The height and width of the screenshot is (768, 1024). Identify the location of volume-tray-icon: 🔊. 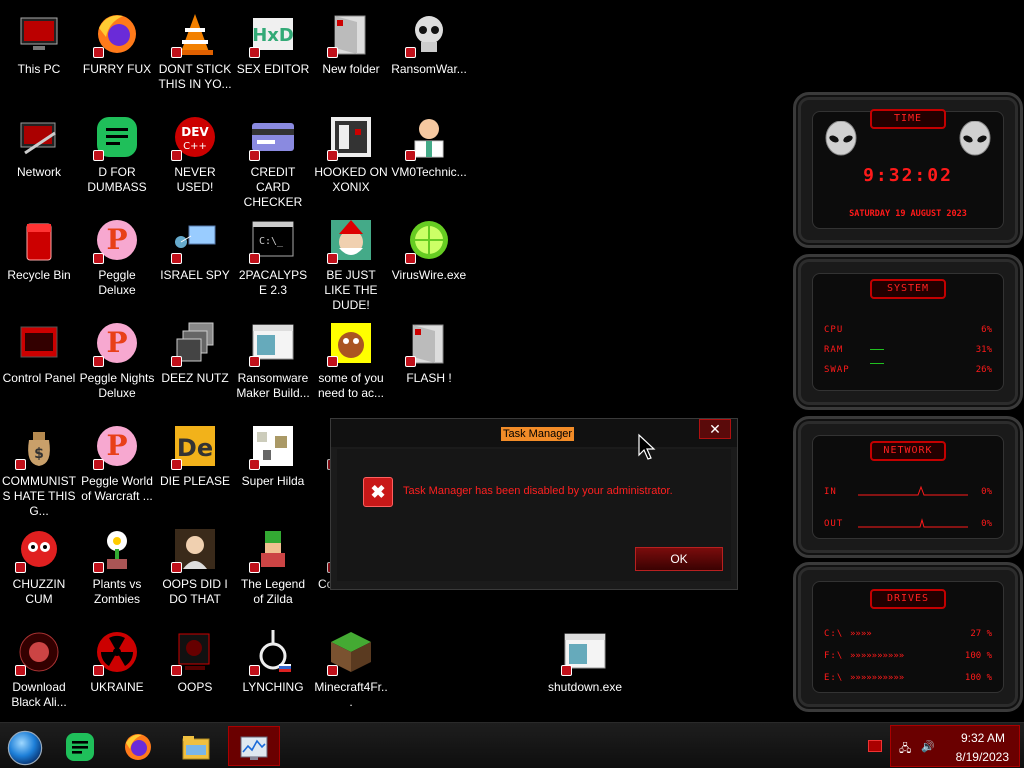
(929, 747).